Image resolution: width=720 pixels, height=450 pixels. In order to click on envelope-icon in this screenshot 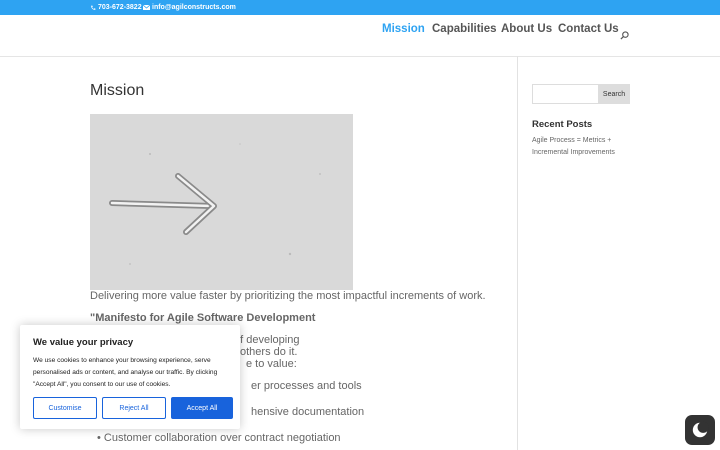, I will do `click(146, 7)`.